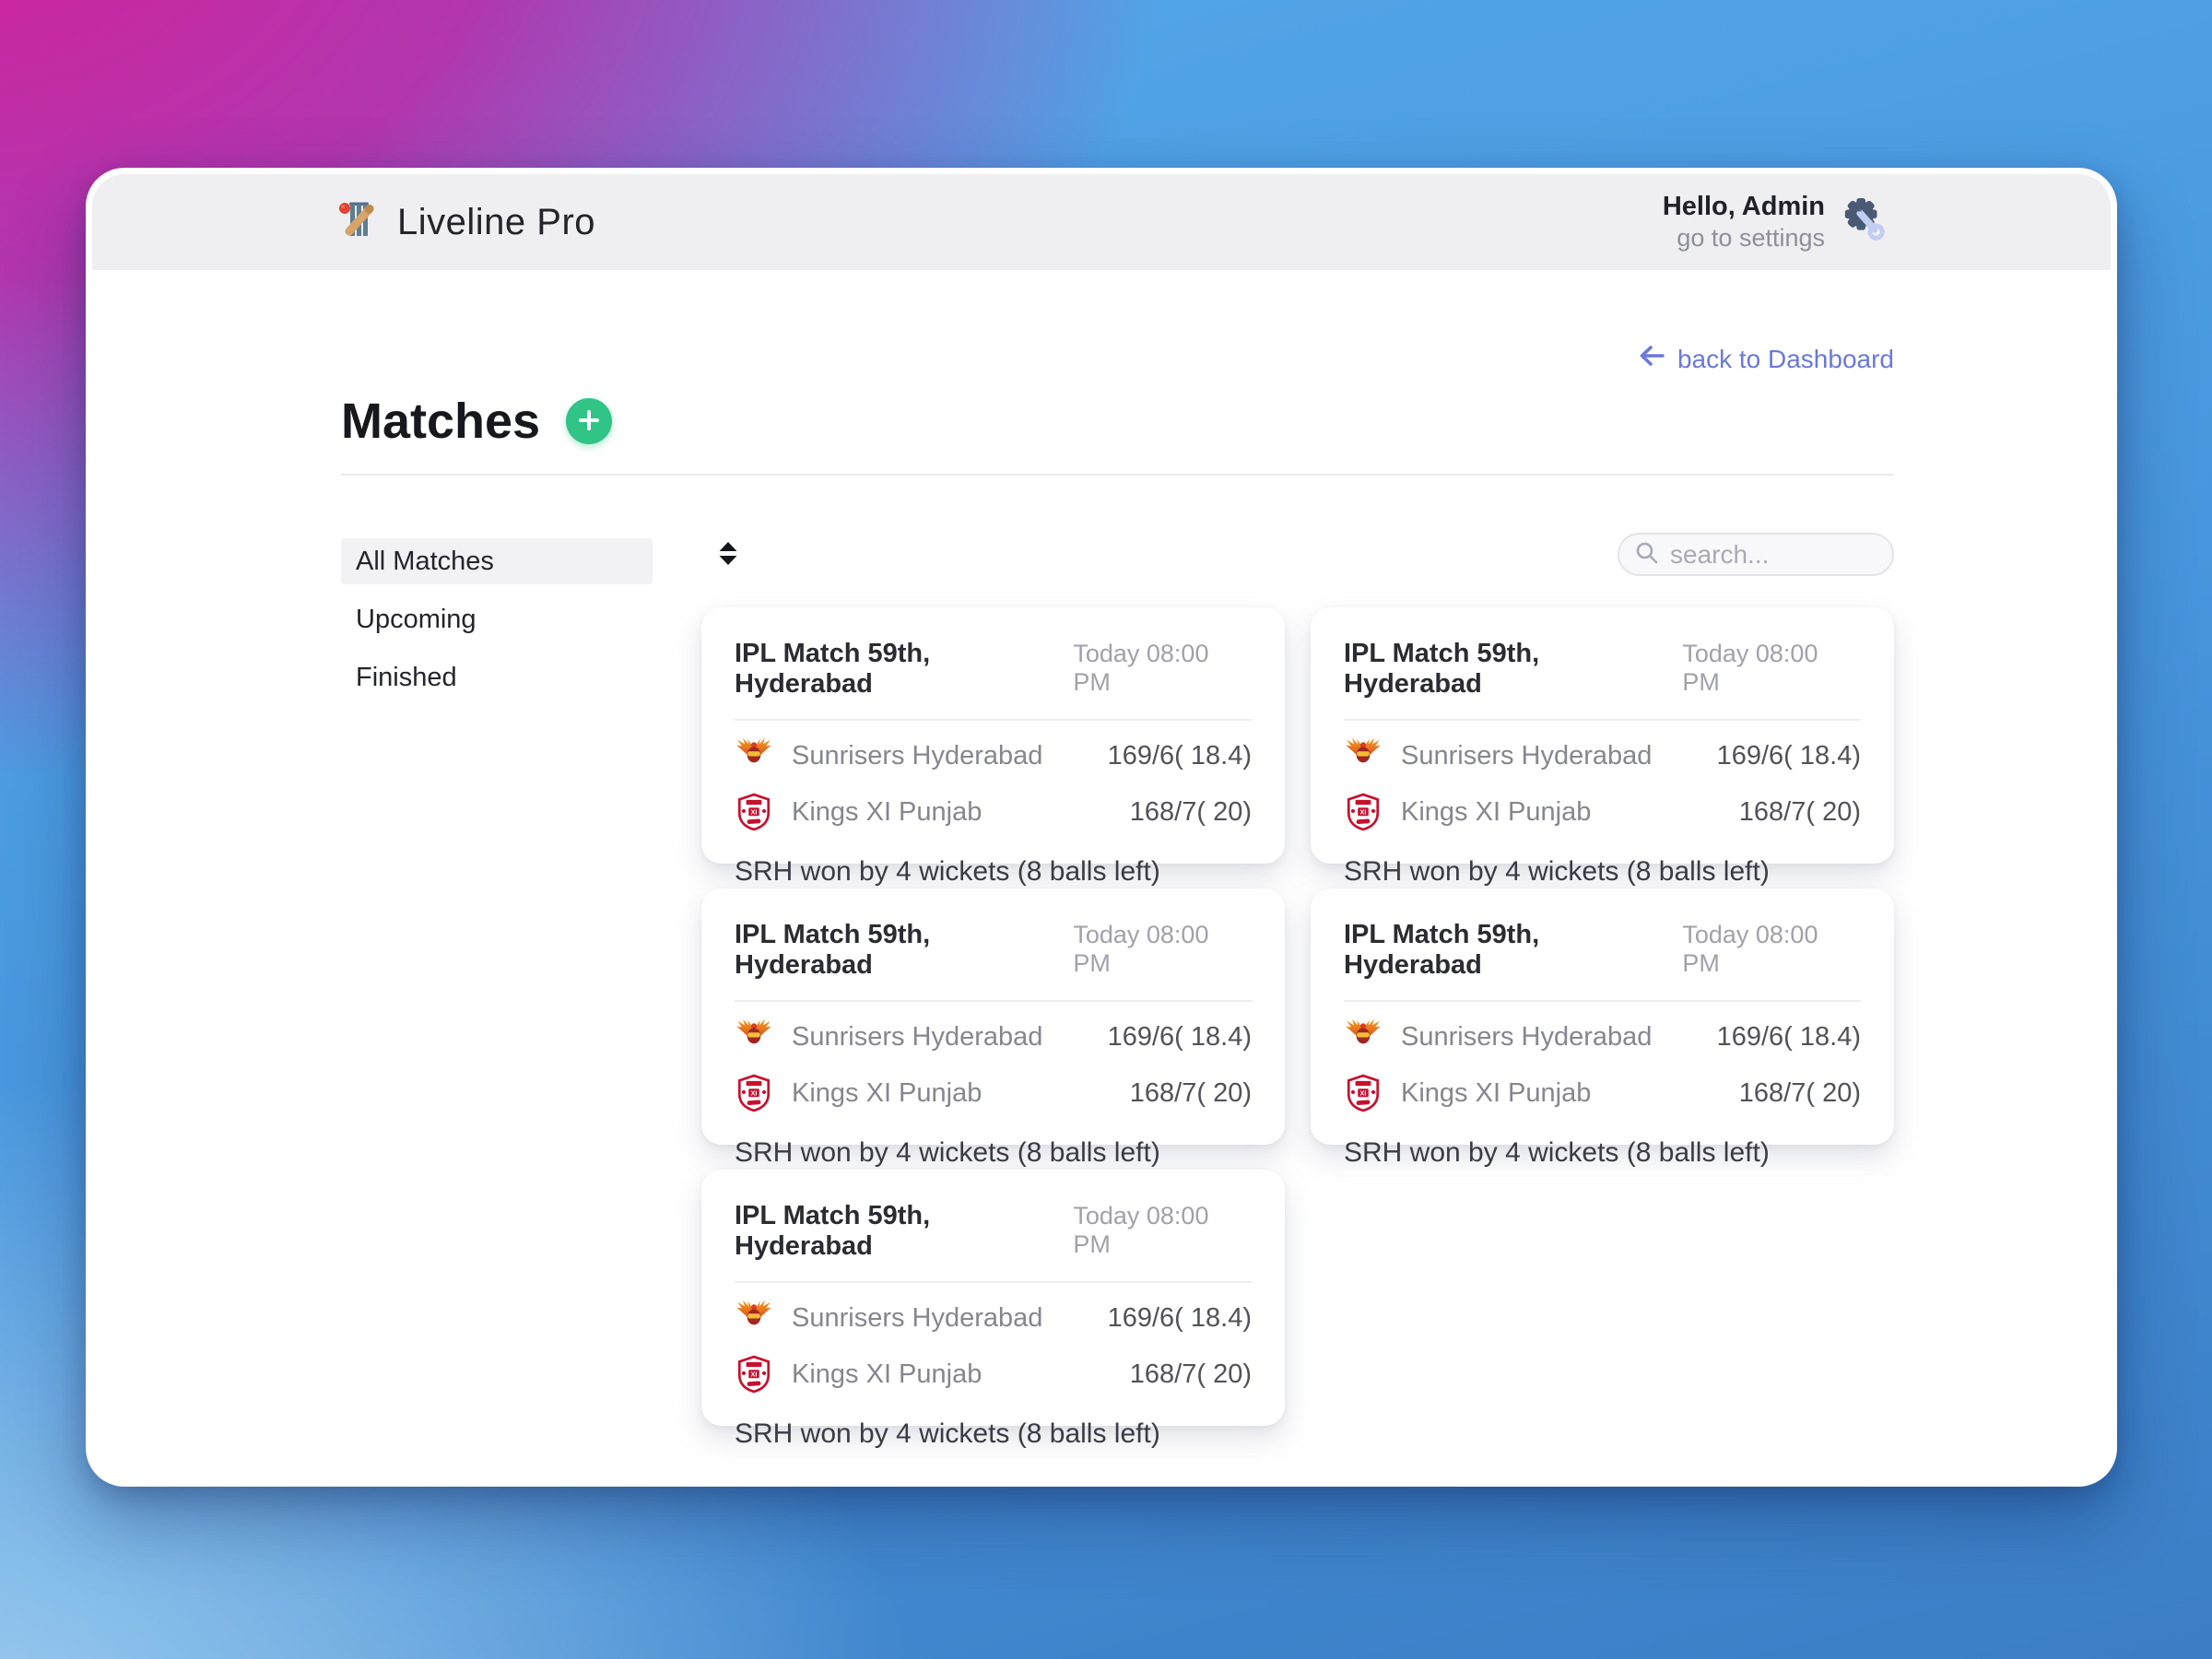 The image size is (2212, 1659). What do you see at coordinates (1101, 222) in the screenshot?
I see `app-header: Liveline Pro Hello, Admin go to settings` at bounding box center [1101, 222].